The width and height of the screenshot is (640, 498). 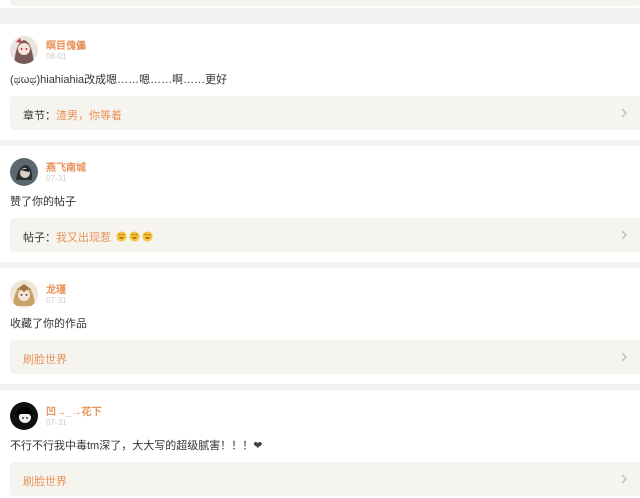 I want to click on notification-text-wrapper: 不行不行我中毒tm深了，大大写的超级腻害！！！❤, so click(x=136, y=445).